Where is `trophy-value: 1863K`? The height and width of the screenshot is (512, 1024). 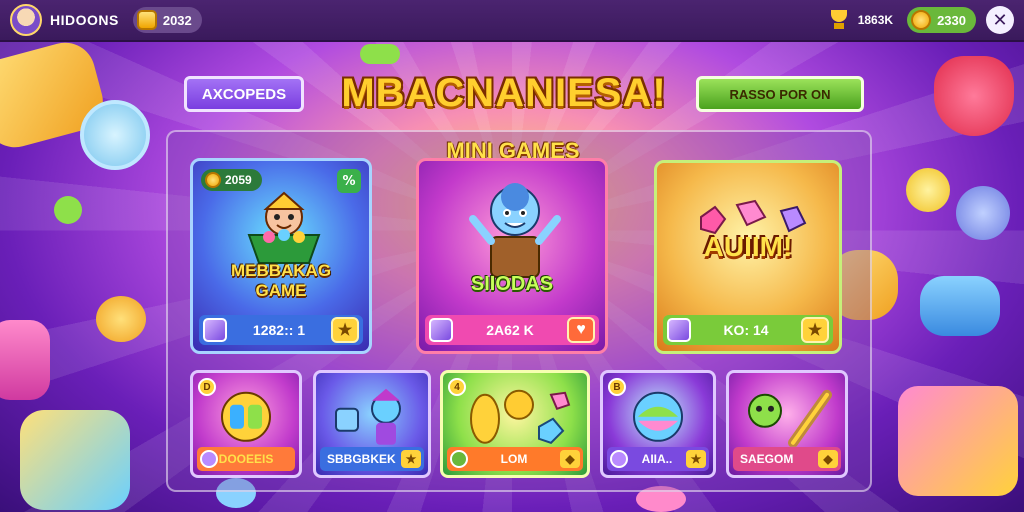
trophy-value: 1863K is located at coordinates (875, 20).